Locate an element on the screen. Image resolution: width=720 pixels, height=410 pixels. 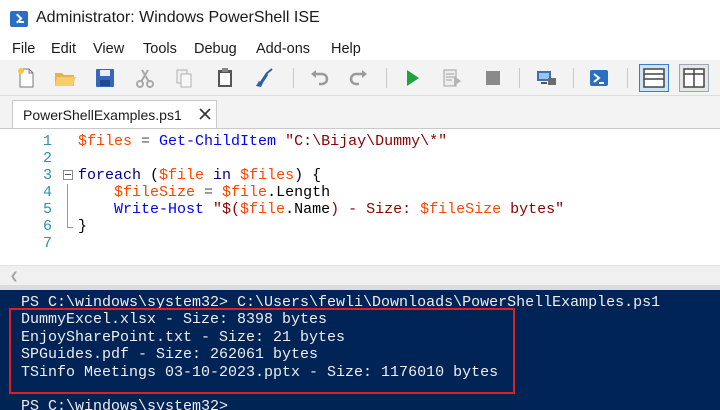
new-document-icon is located at coordinates (26, 78).